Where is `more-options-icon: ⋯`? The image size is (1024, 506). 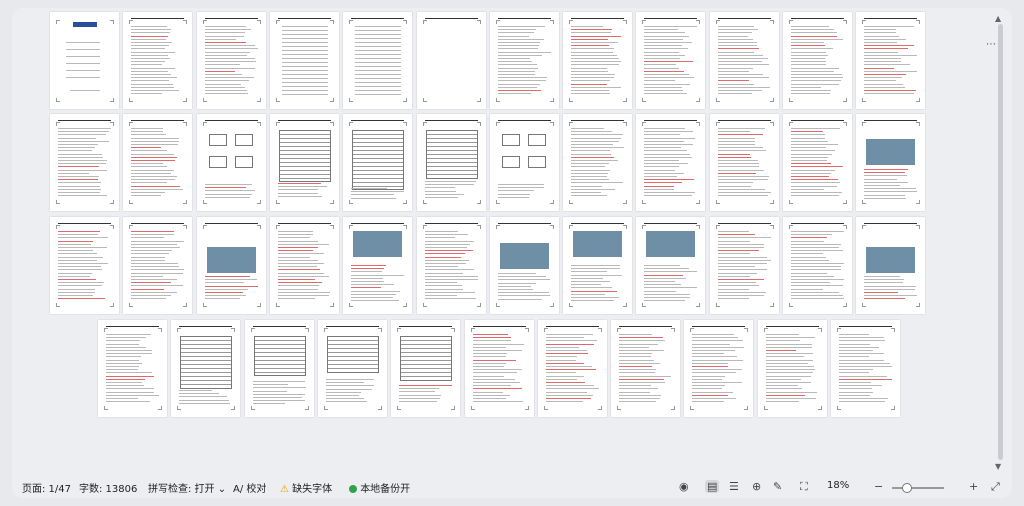 more-options-icon: ⋯ is located at coordinates (991, 44).